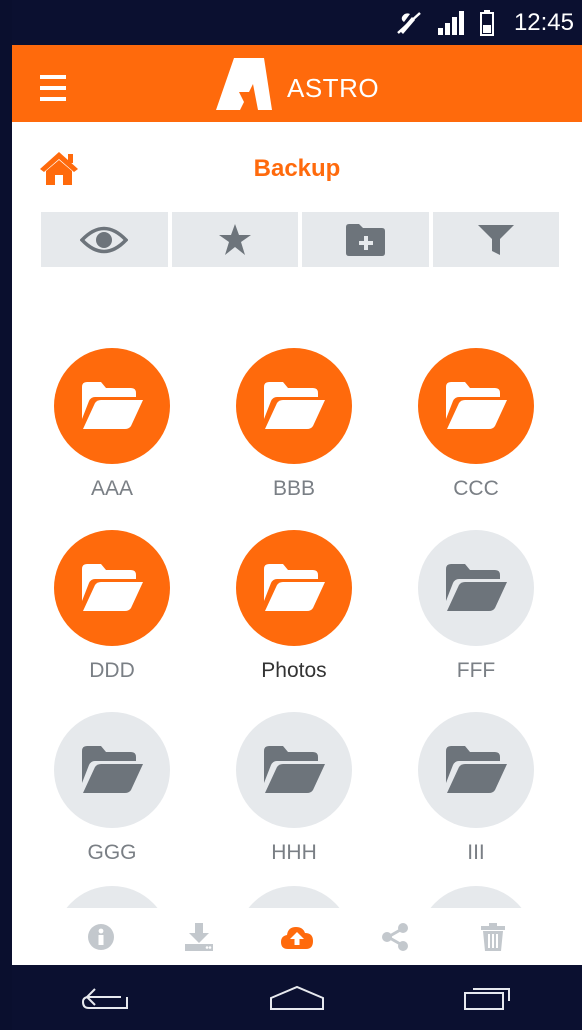 The image size is (582, 1030). I want to click on folder-tile: CCC, so click(476, 424).